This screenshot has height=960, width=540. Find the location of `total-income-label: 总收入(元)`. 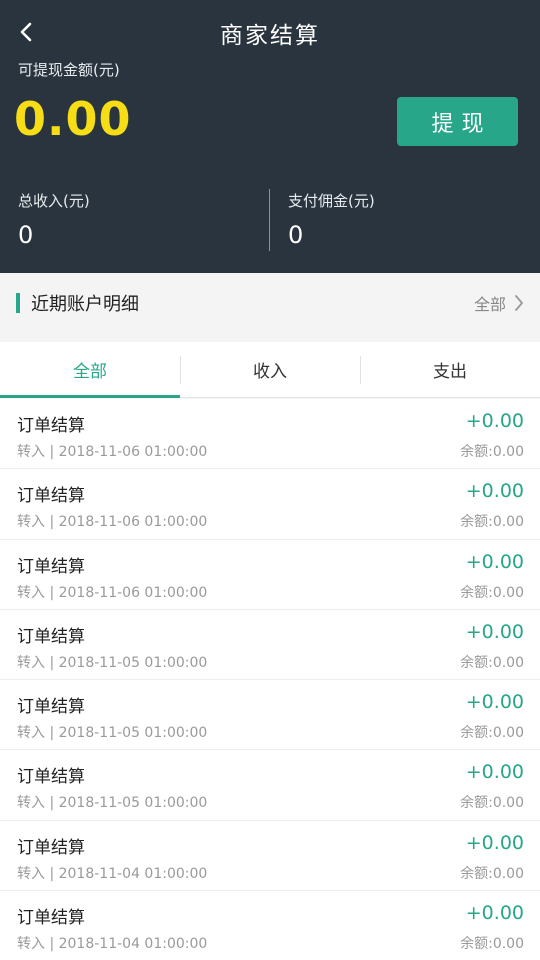

total-income-label: 总收入(元) is located at coordinates (54, 201).